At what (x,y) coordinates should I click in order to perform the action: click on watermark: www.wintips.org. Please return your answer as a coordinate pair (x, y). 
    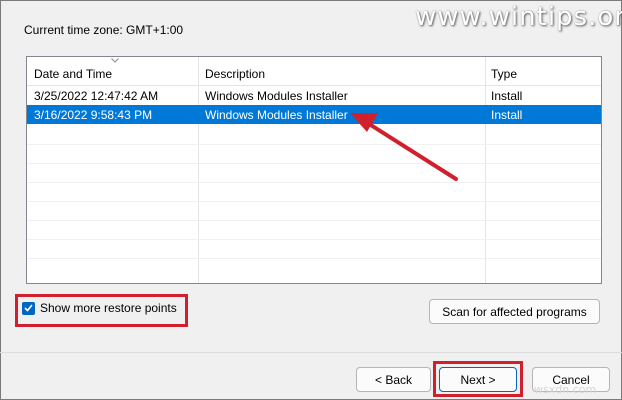
    Looking at the image, I should click on (518, 17).